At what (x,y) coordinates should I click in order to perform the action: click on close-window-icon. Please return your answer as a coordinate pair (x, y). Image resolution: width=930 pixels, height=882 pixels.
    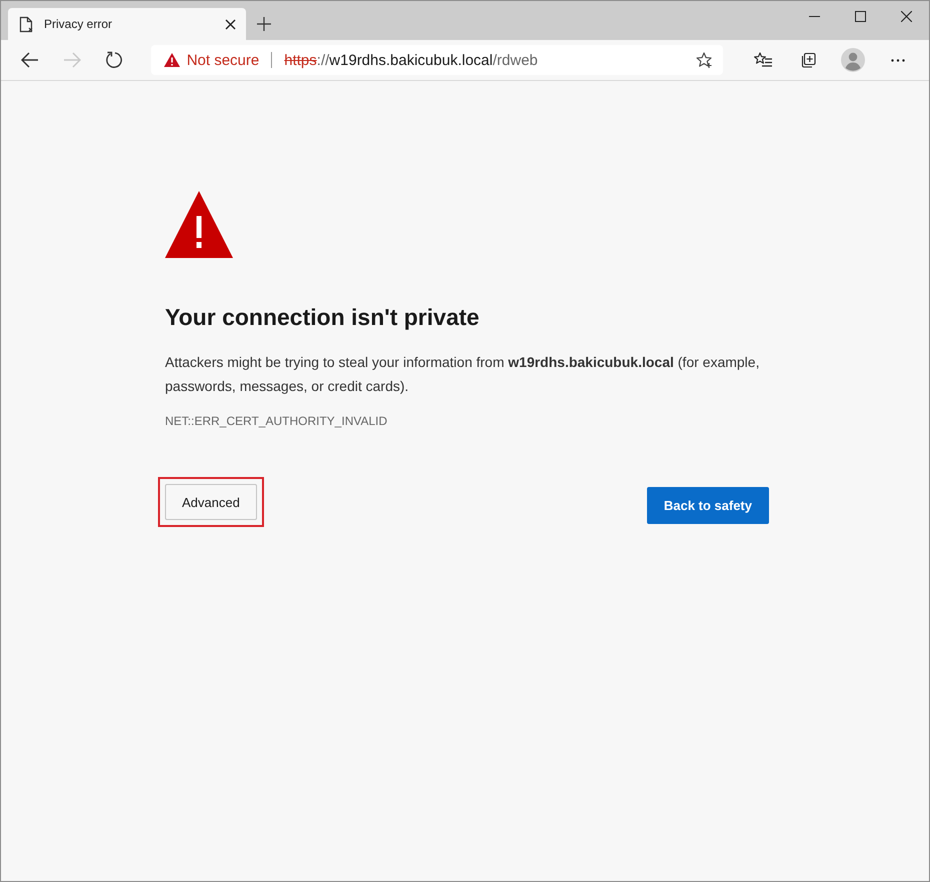
    Looking at the image, I should click on (906, 16).